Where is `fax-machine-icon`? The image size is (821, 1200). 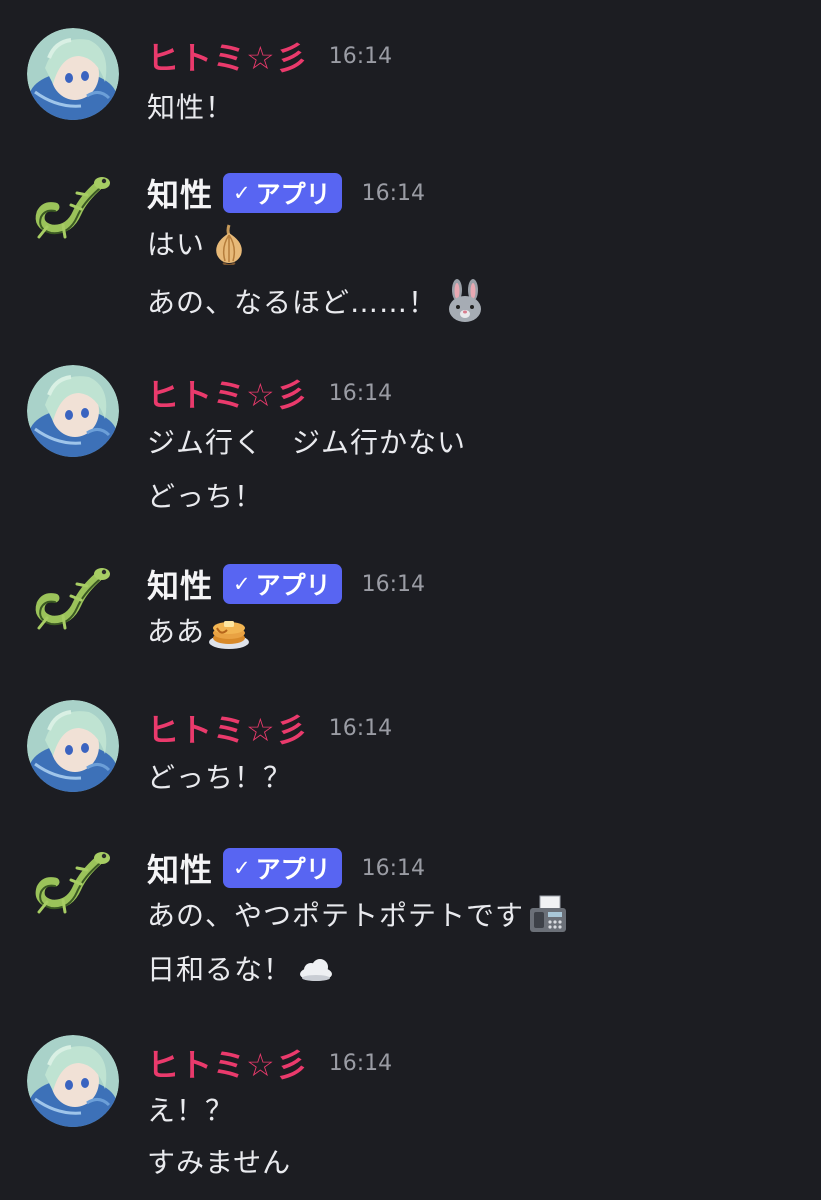 fax-machine-icon is located at coordinates (548, 914).